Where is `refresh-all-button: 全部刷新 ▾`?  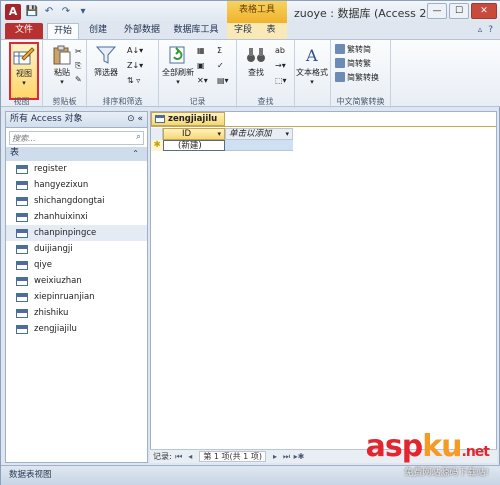
refresh-all-button: 全部刷新 ▾ is located at coordinates (178, 67).